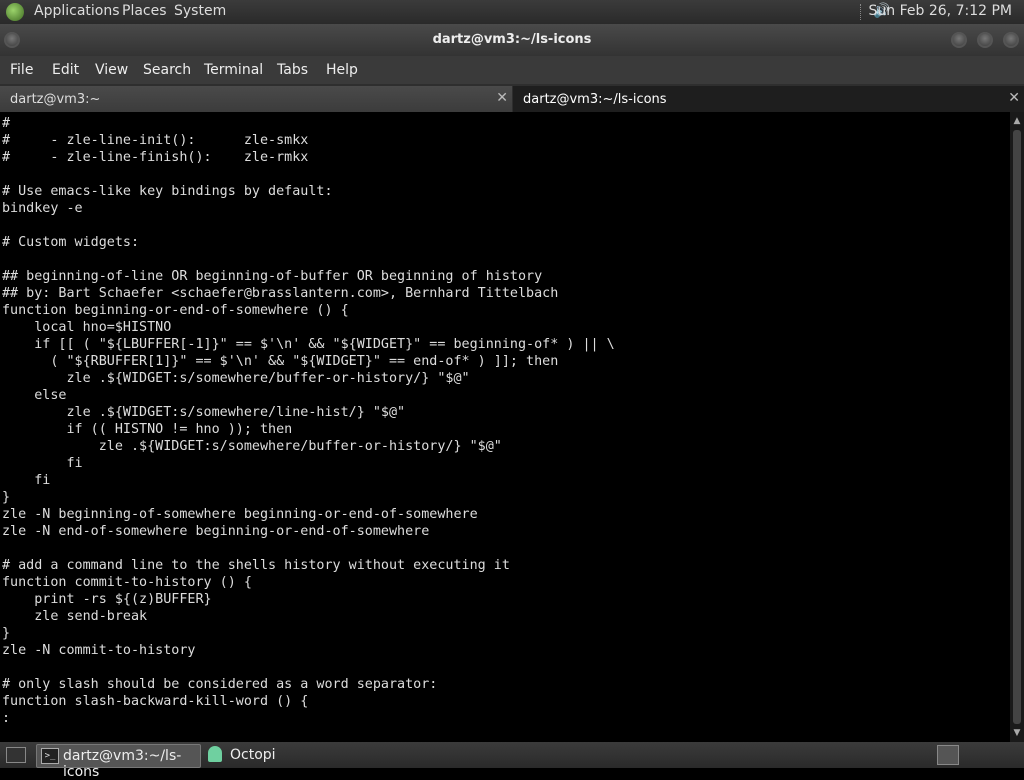  Describe the element at coordinates (985, 40) in the screenshot. I see `maximize-button` at that location.